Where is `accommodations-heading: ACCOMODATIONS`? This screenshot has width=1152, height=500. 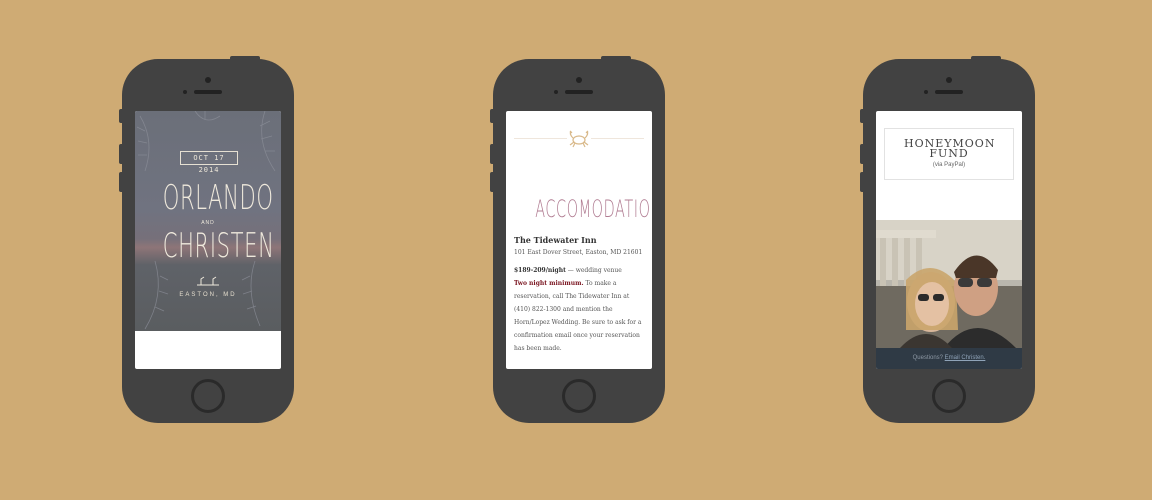
accommodations-heading: ACCOMODATIONS is located at coordinates (593, 209).